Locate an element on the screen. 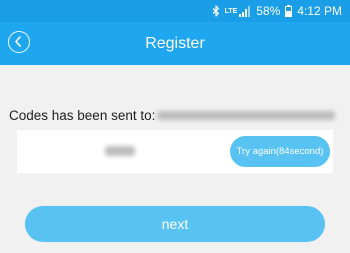 The height and width of the screenshot is (253, 350). code-sent-message: Codes has been sent to: is located at coordinates (172, 115).